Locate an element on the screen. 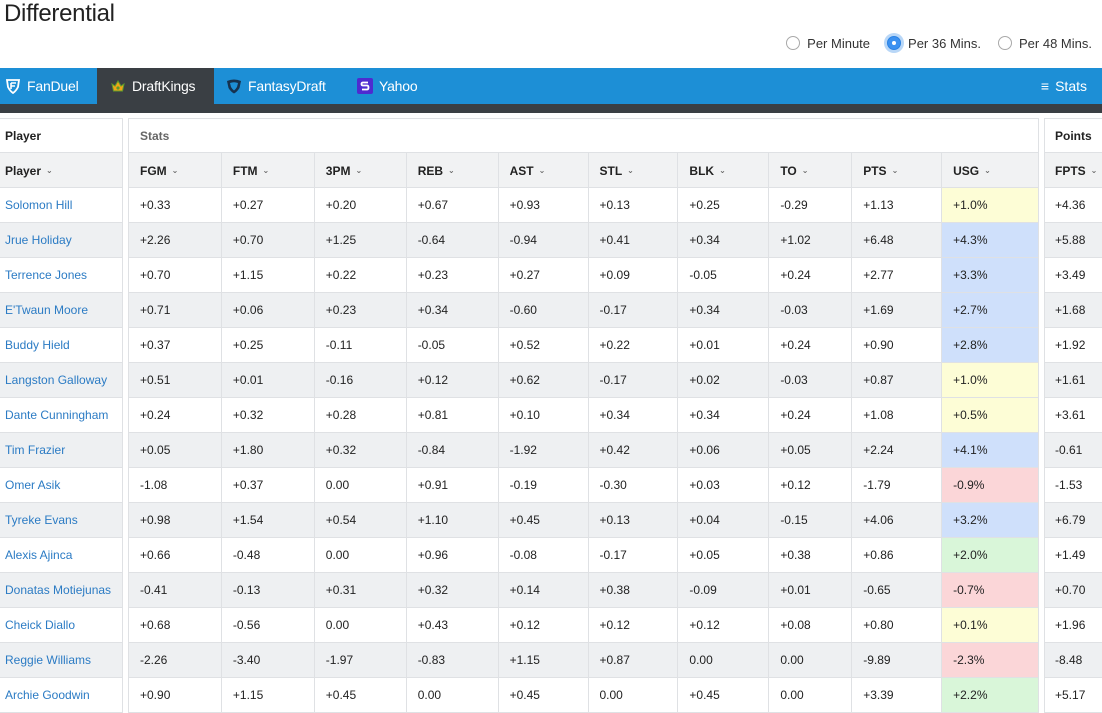 This screenshot has height=713, width=1102. hamburger-menu-icon: ≡ is located at coordinates (1045, 86).